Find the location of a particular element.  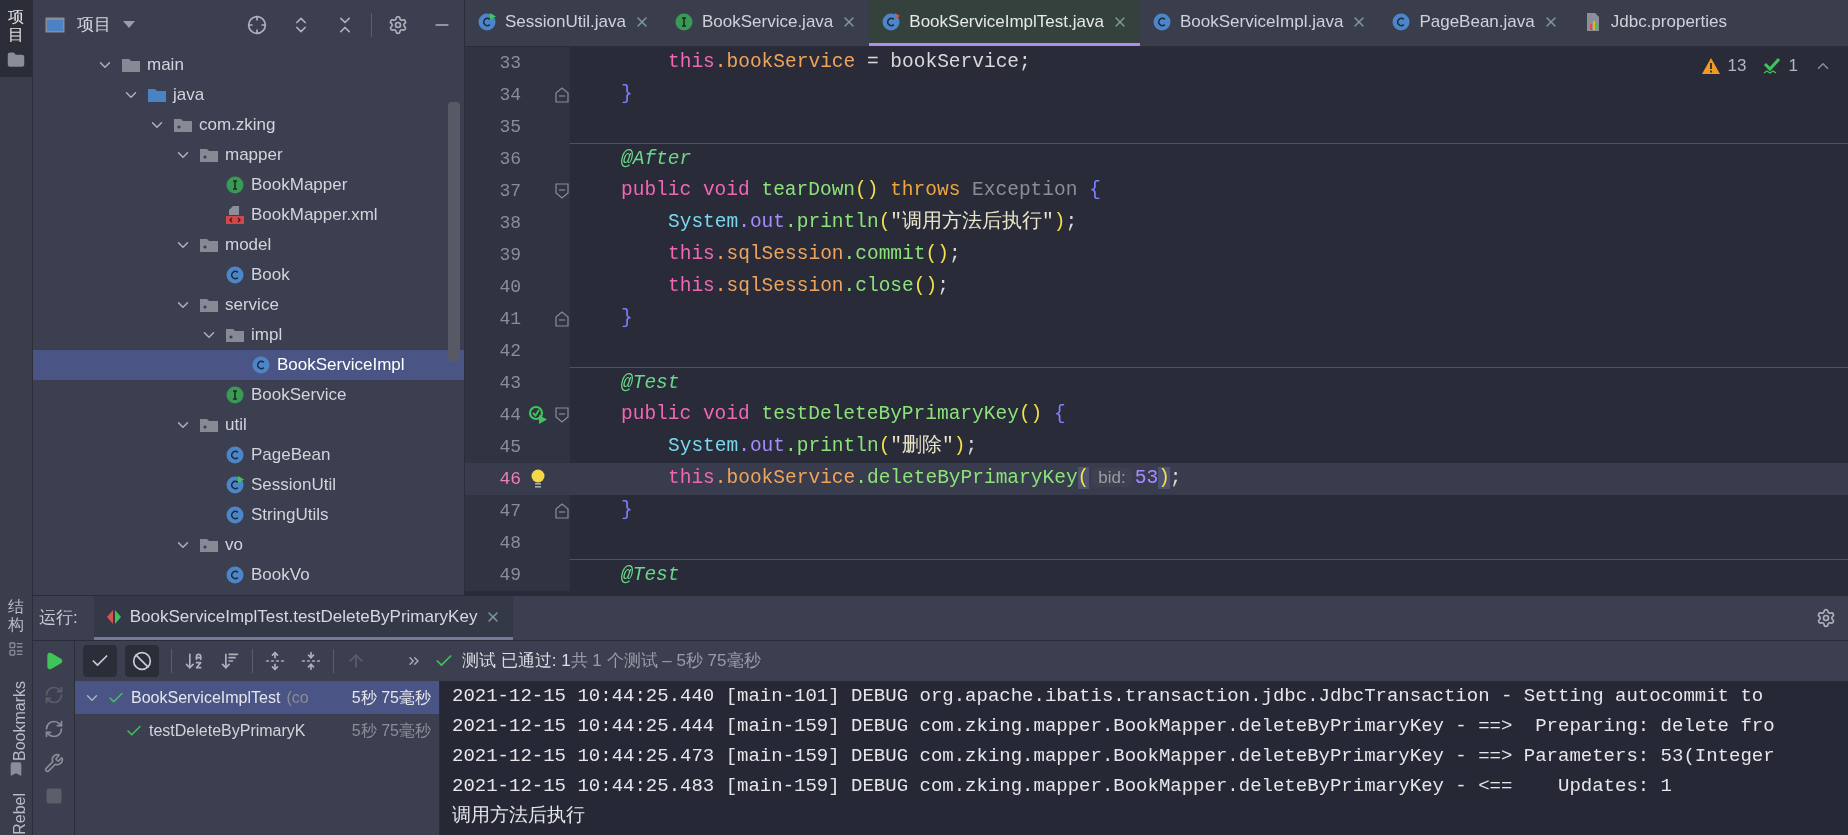

tree-item-label: impl is located at coordinates (267, 335).